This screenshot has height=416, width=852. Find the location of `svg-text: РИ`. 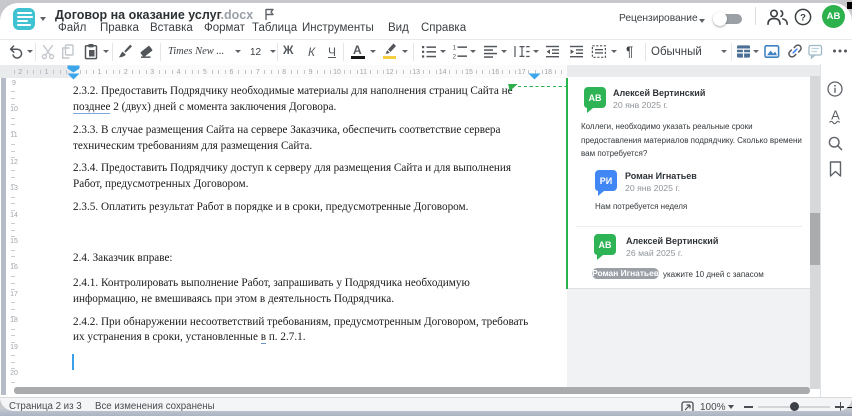

svg-text: РИ is located at coordinates (606, 181).